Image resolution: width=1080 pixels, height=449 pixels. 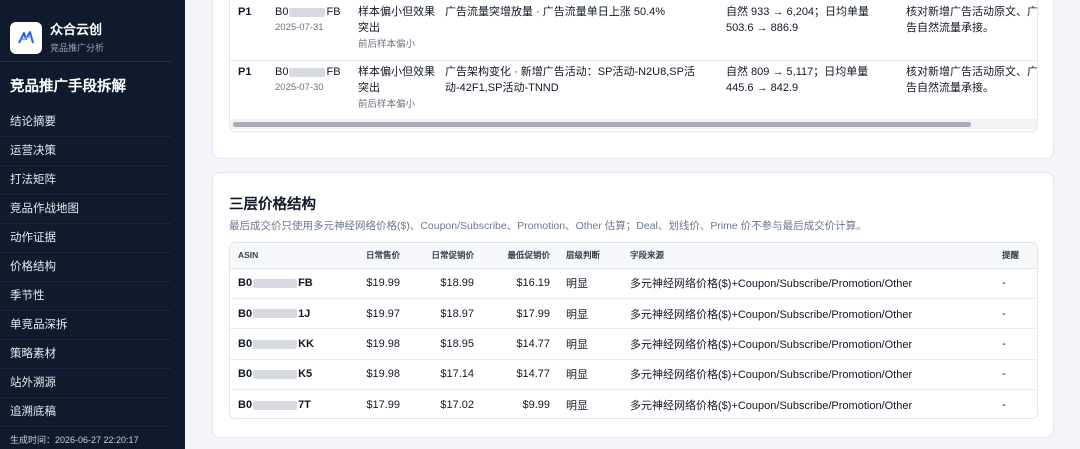 I want to click on column-header-daily-price: 日常售价, so click(x=373, y=256).